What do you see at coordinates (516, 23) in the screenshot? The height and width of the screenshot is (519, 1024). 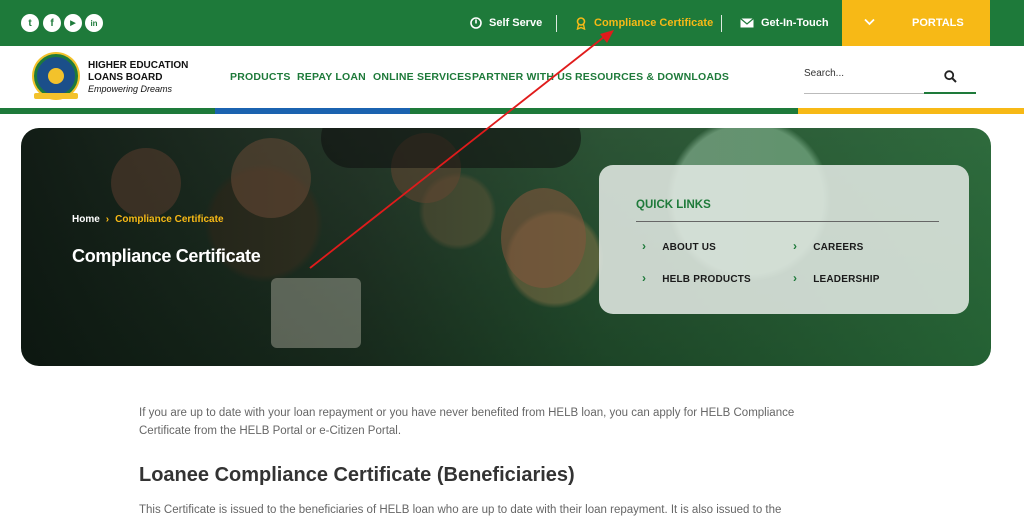 I see `self-serve-label: Self Serve` at bounding box center [516, 23].